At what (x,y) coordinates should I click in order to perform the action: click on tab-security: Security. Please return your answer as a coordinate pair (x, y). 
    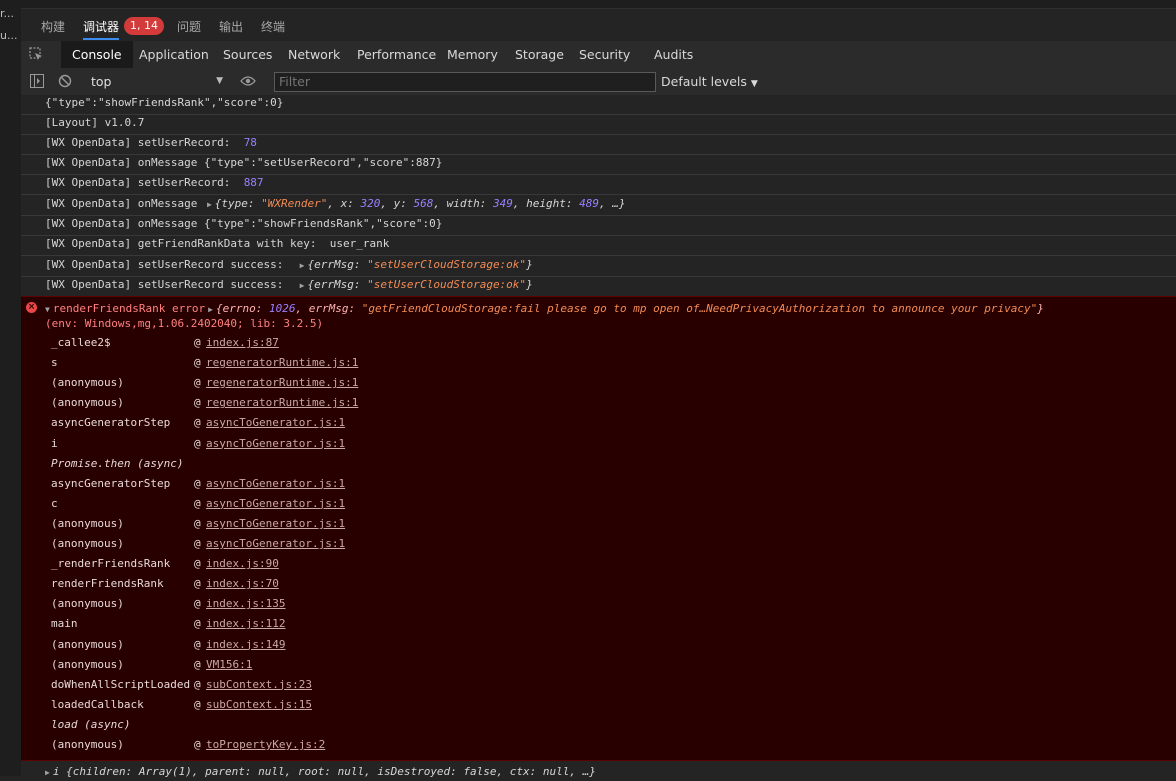
    Looking at the image, I should click on (604, 54).